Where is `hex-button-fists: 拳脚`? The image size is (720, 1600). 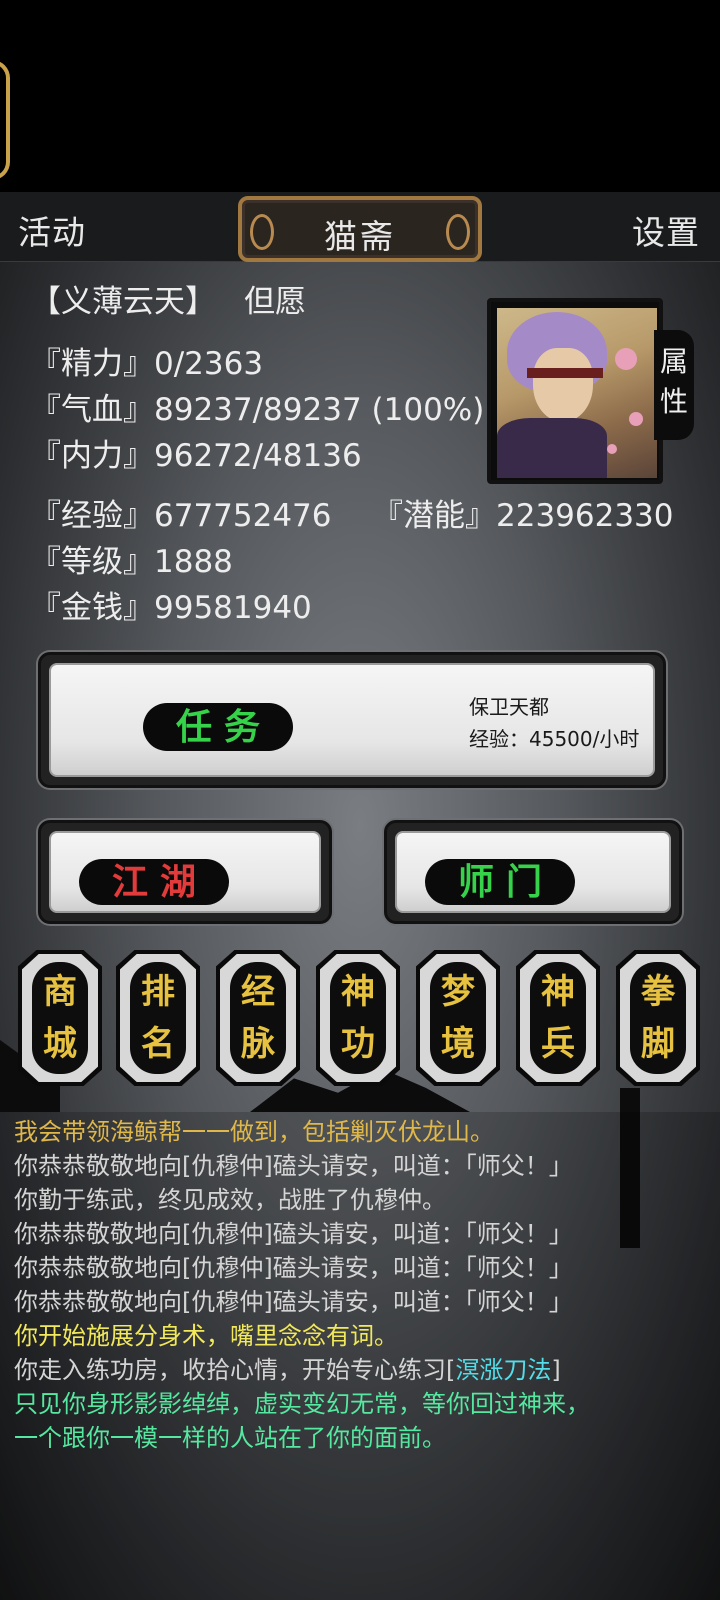 hex-button-fists: 拳脚 is located at coordinates (658, 1018).